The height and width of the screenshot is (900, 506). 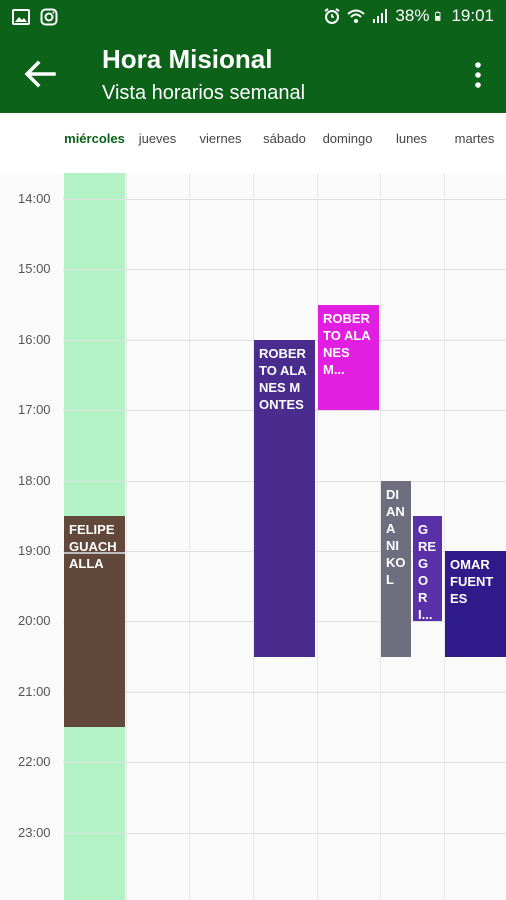 I want to click on gallery-icon, so click(x=21, y=17).